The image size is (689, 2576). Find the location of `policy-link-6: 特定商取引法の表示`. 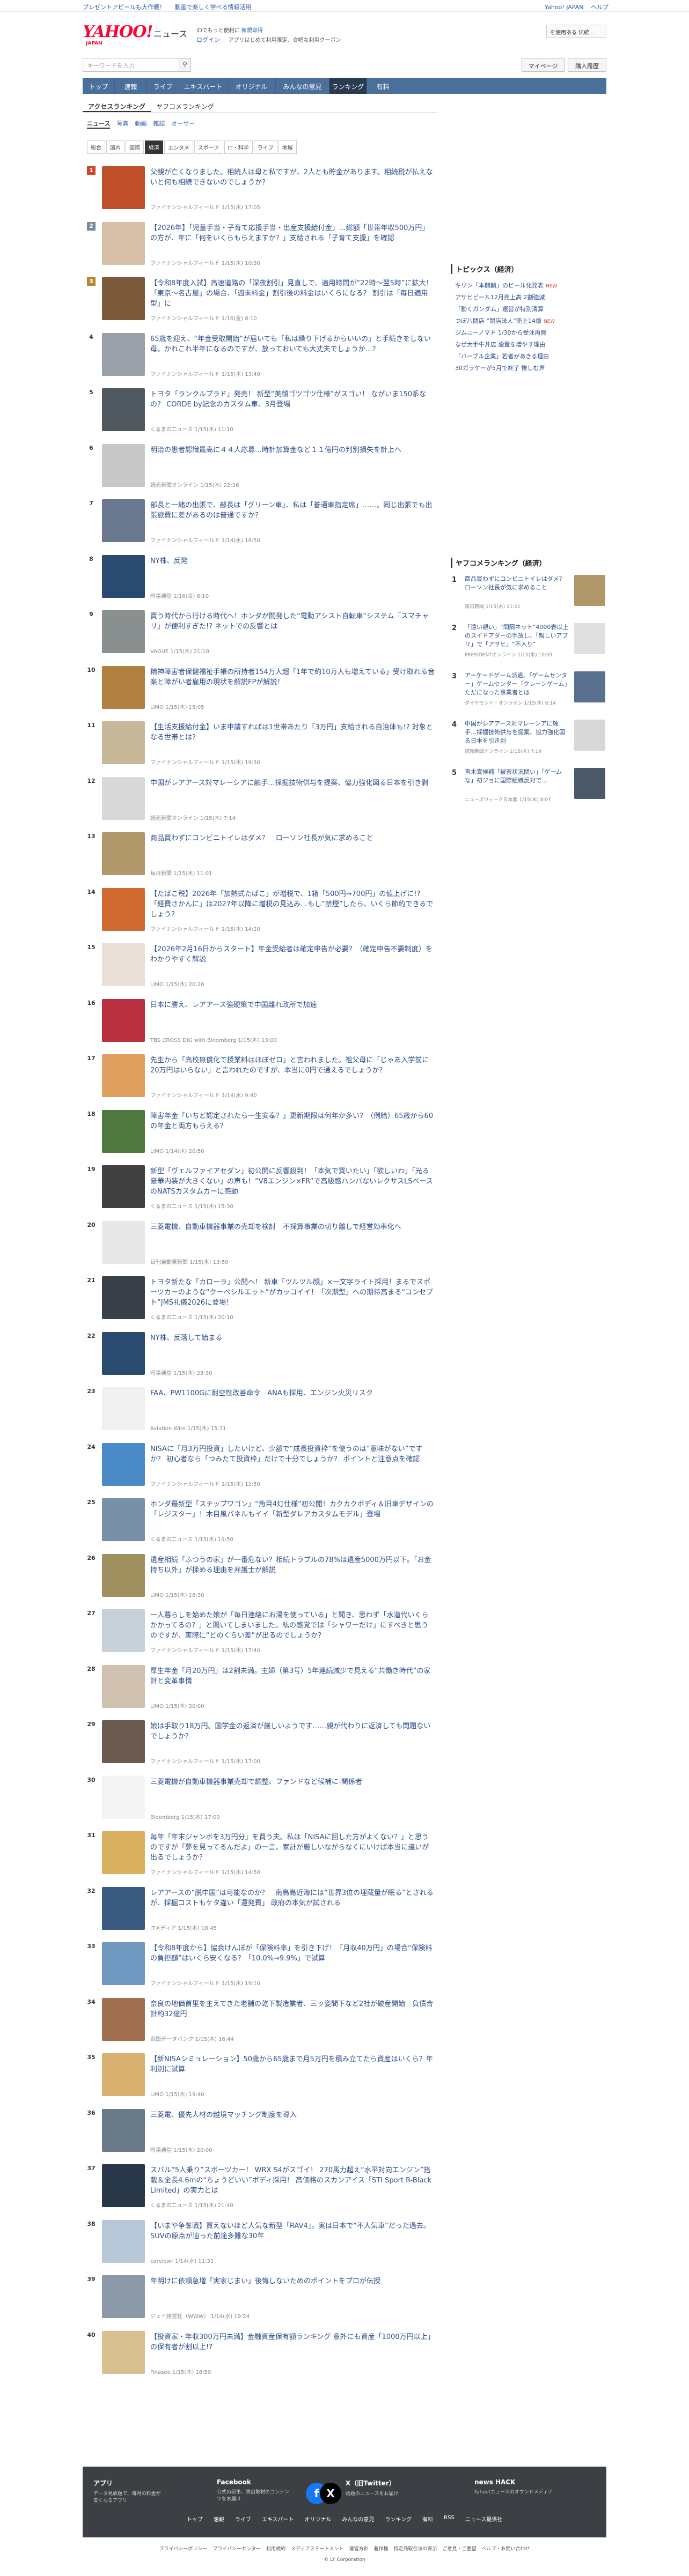

policy-link-6: 特定商取引法の表示 is located at coordinates (415, 2549).